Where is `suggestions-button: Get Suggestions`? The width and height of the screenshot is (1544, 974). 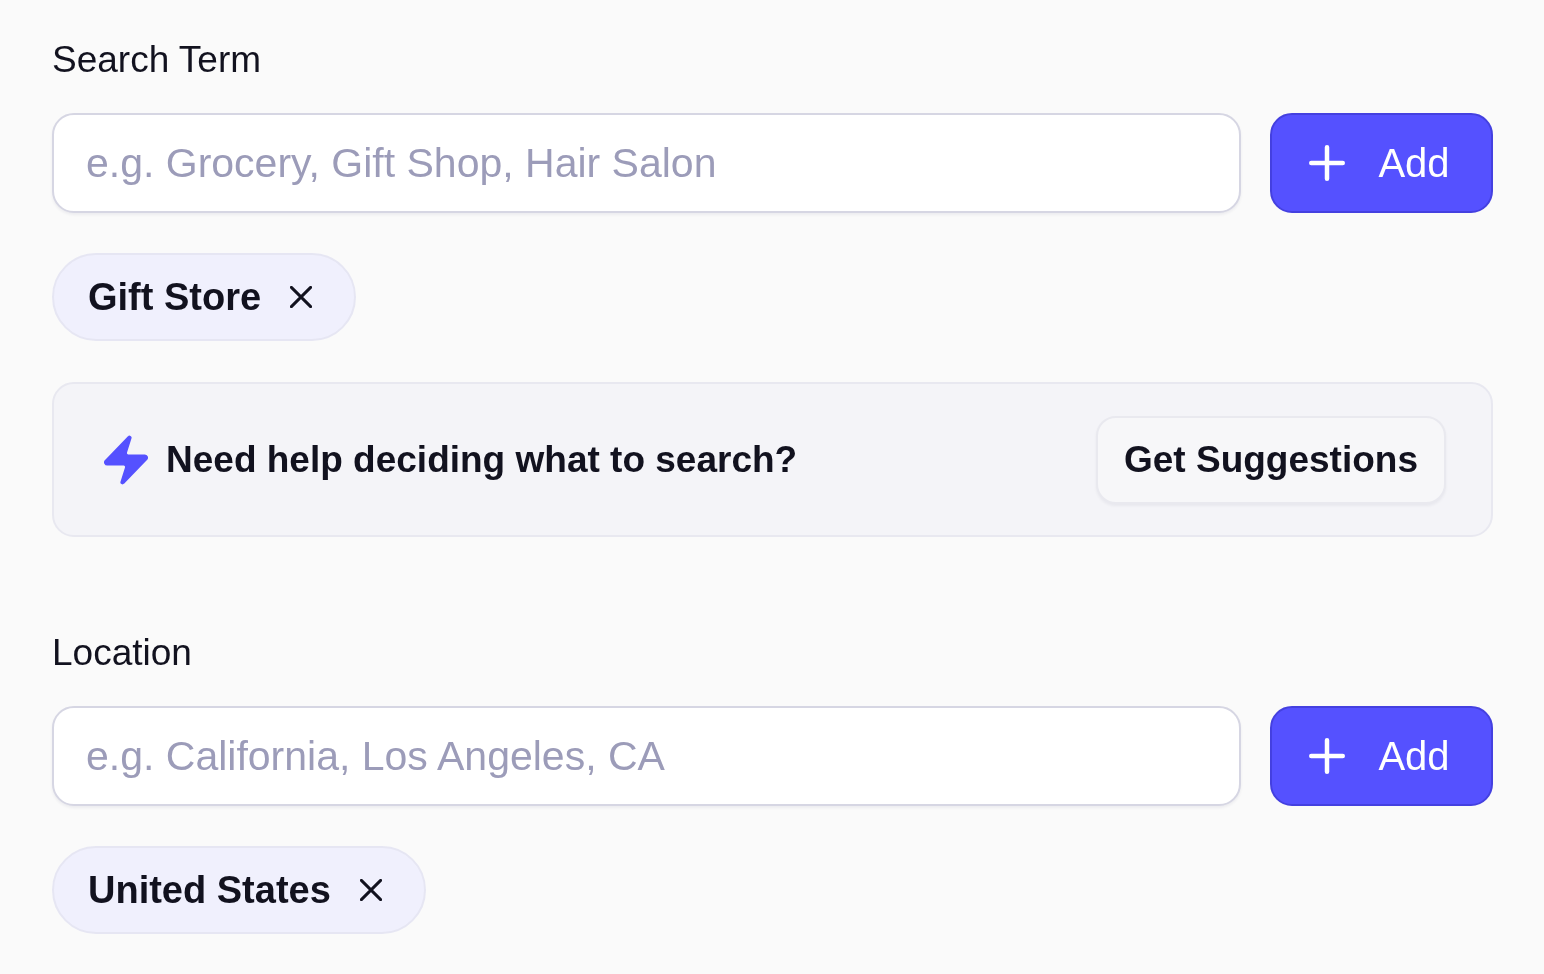
suggestions-button: Get Suggestions is located at coordinates (1271, 459).